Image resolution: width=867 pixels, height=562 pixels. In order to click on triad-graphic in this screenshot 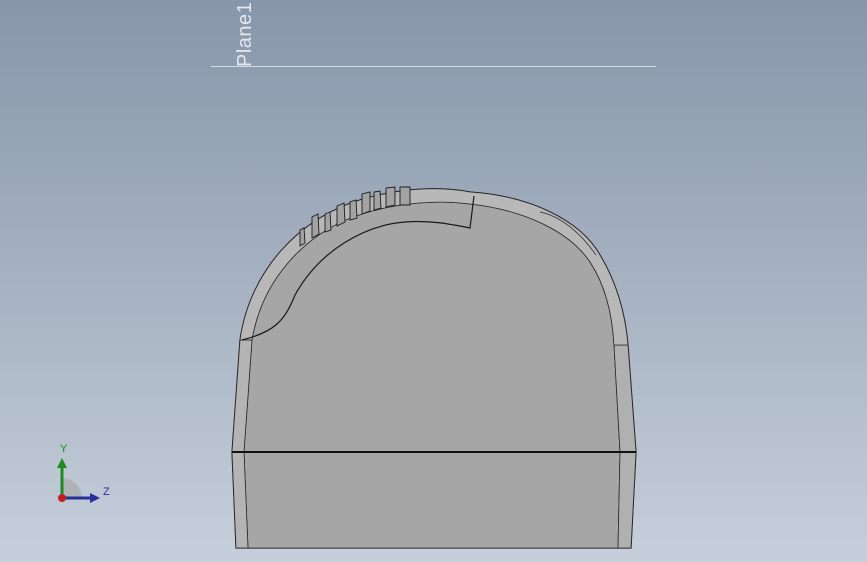, I will do `click(78, 480)`.